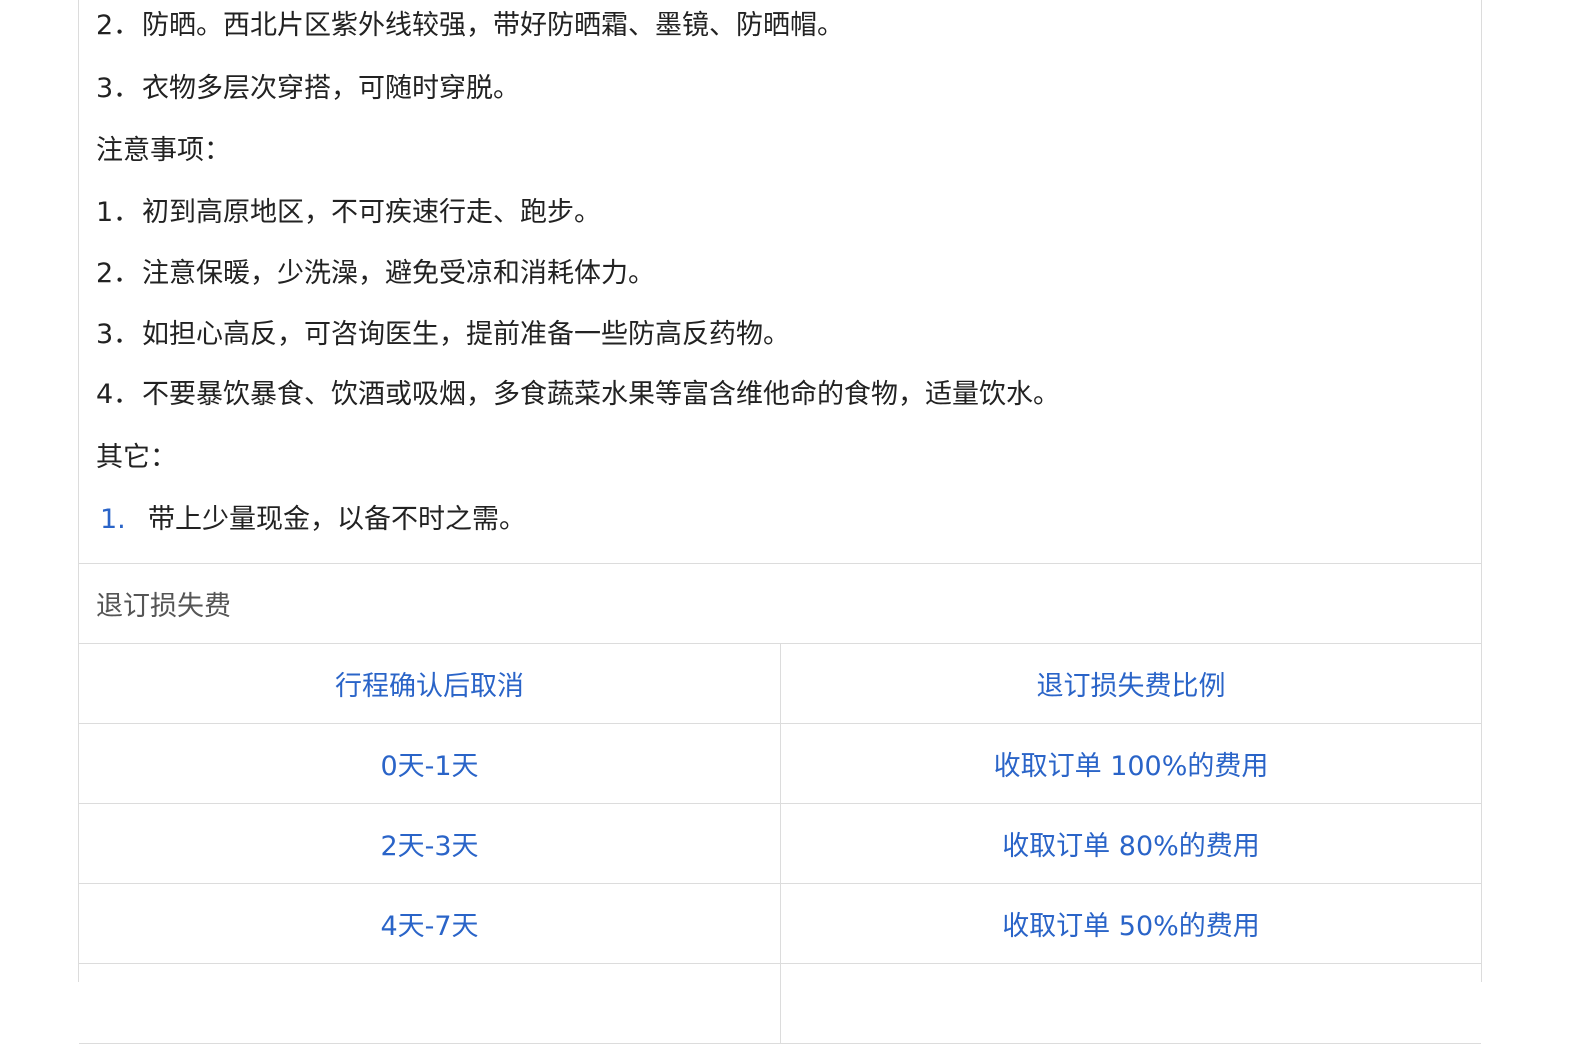 The height and width of the screenshot is (1044, 1587). What do you see at coordinates (118, 212) in the screenshot?
I see `list-number: 1．` at bounding box center [118, 212].